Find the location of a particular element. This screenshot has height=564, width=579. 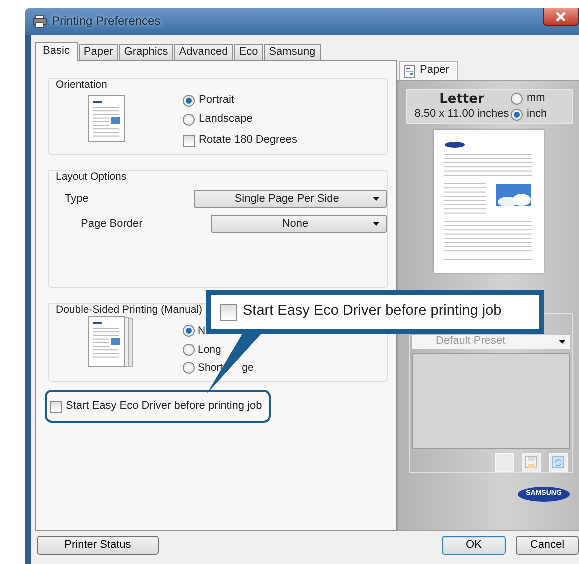

paper-size: 8.50 x 11.00 inches is located at coordinates (462, 114).